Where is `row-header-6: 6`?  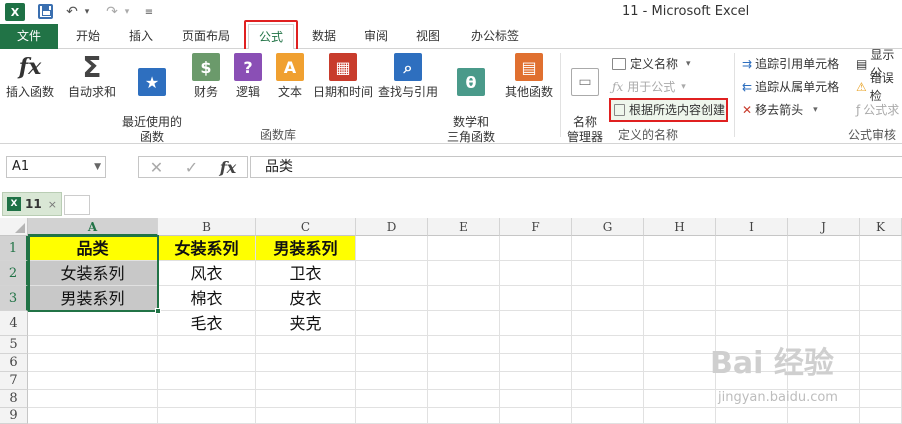 row-header-6: 6 is located at coordinates (14, 363).